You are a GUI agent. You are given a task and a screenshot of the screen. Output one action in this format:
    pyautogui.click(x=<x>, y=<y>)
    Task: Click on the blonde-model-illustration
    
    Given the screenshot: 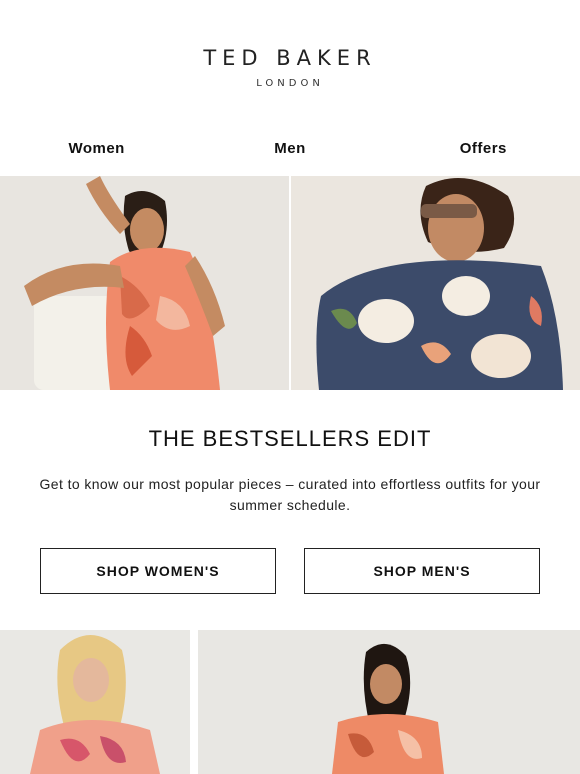 What is the action you would take?
    pyautogui.click(x=95, y=702)
    